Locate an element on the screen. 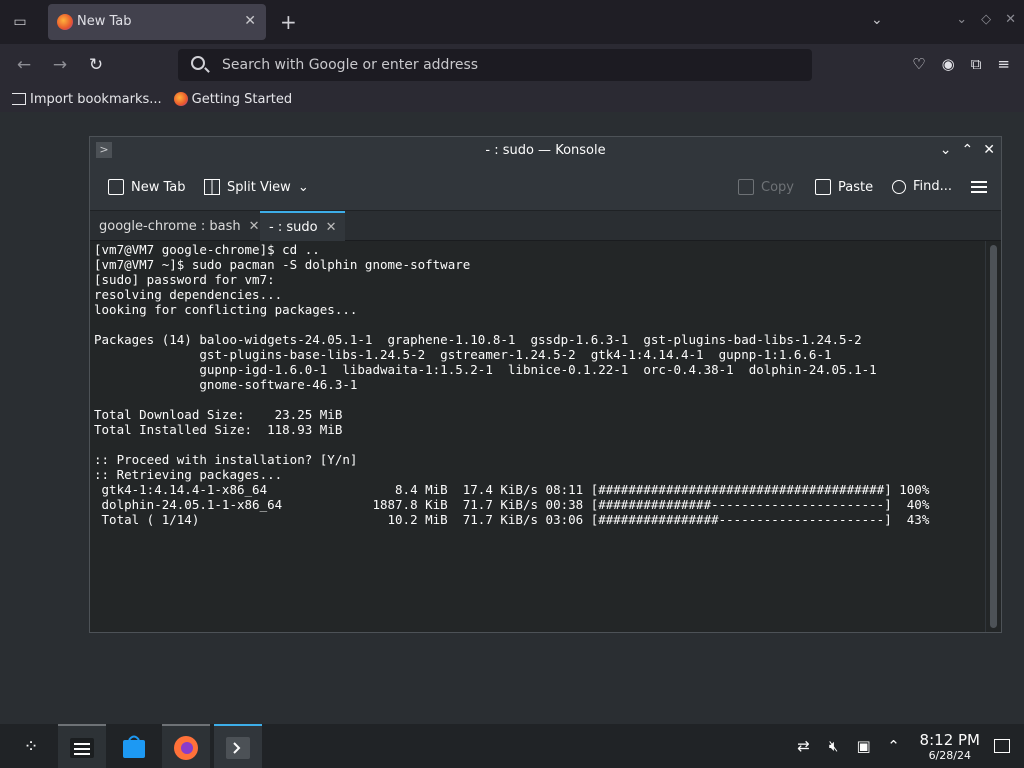  copy-label: Copy is located at coordinates (777, 187).